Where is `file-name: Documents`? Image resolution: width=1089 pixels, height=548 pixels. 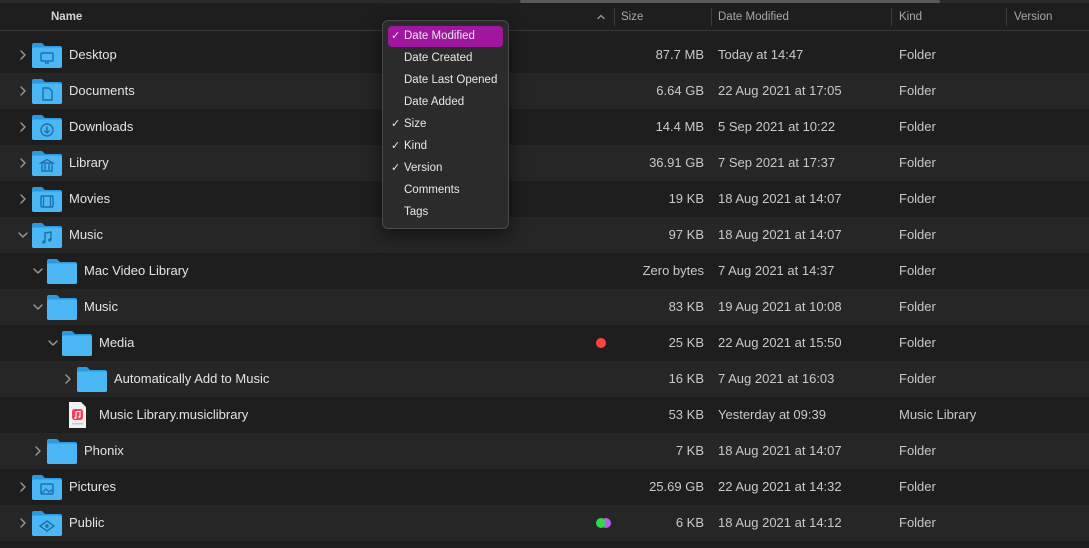
file-name: Documents is located at coordinates (102, 91).